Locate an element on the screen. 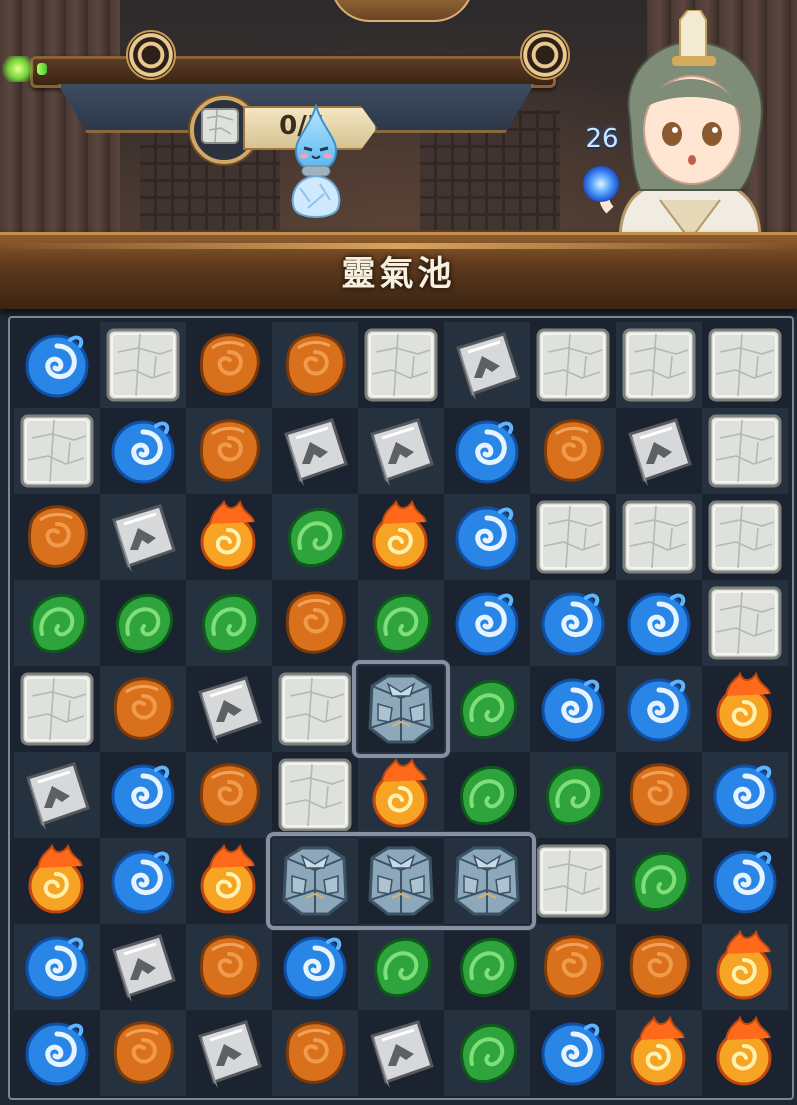 The width and height of the screenshot is (797, 1105). stone-goal-icon is located at coordinates (220, 126).